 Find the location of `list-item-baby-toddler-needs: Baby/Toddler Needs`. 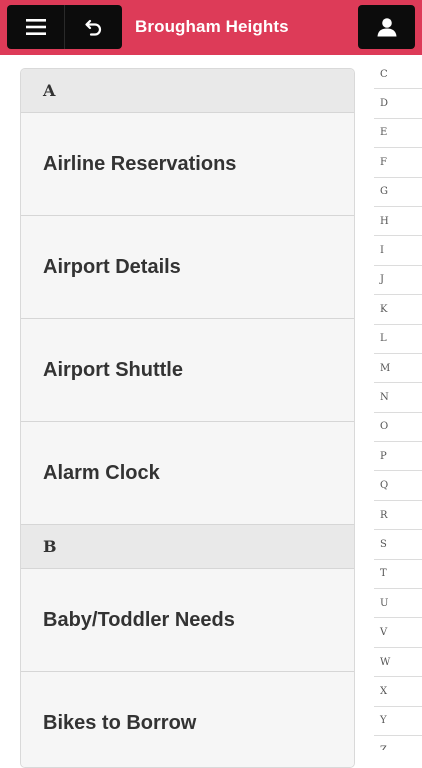

list-item-baby-toddler-needs: Baby/Toddler Needs is located at coordinates (187, 620).